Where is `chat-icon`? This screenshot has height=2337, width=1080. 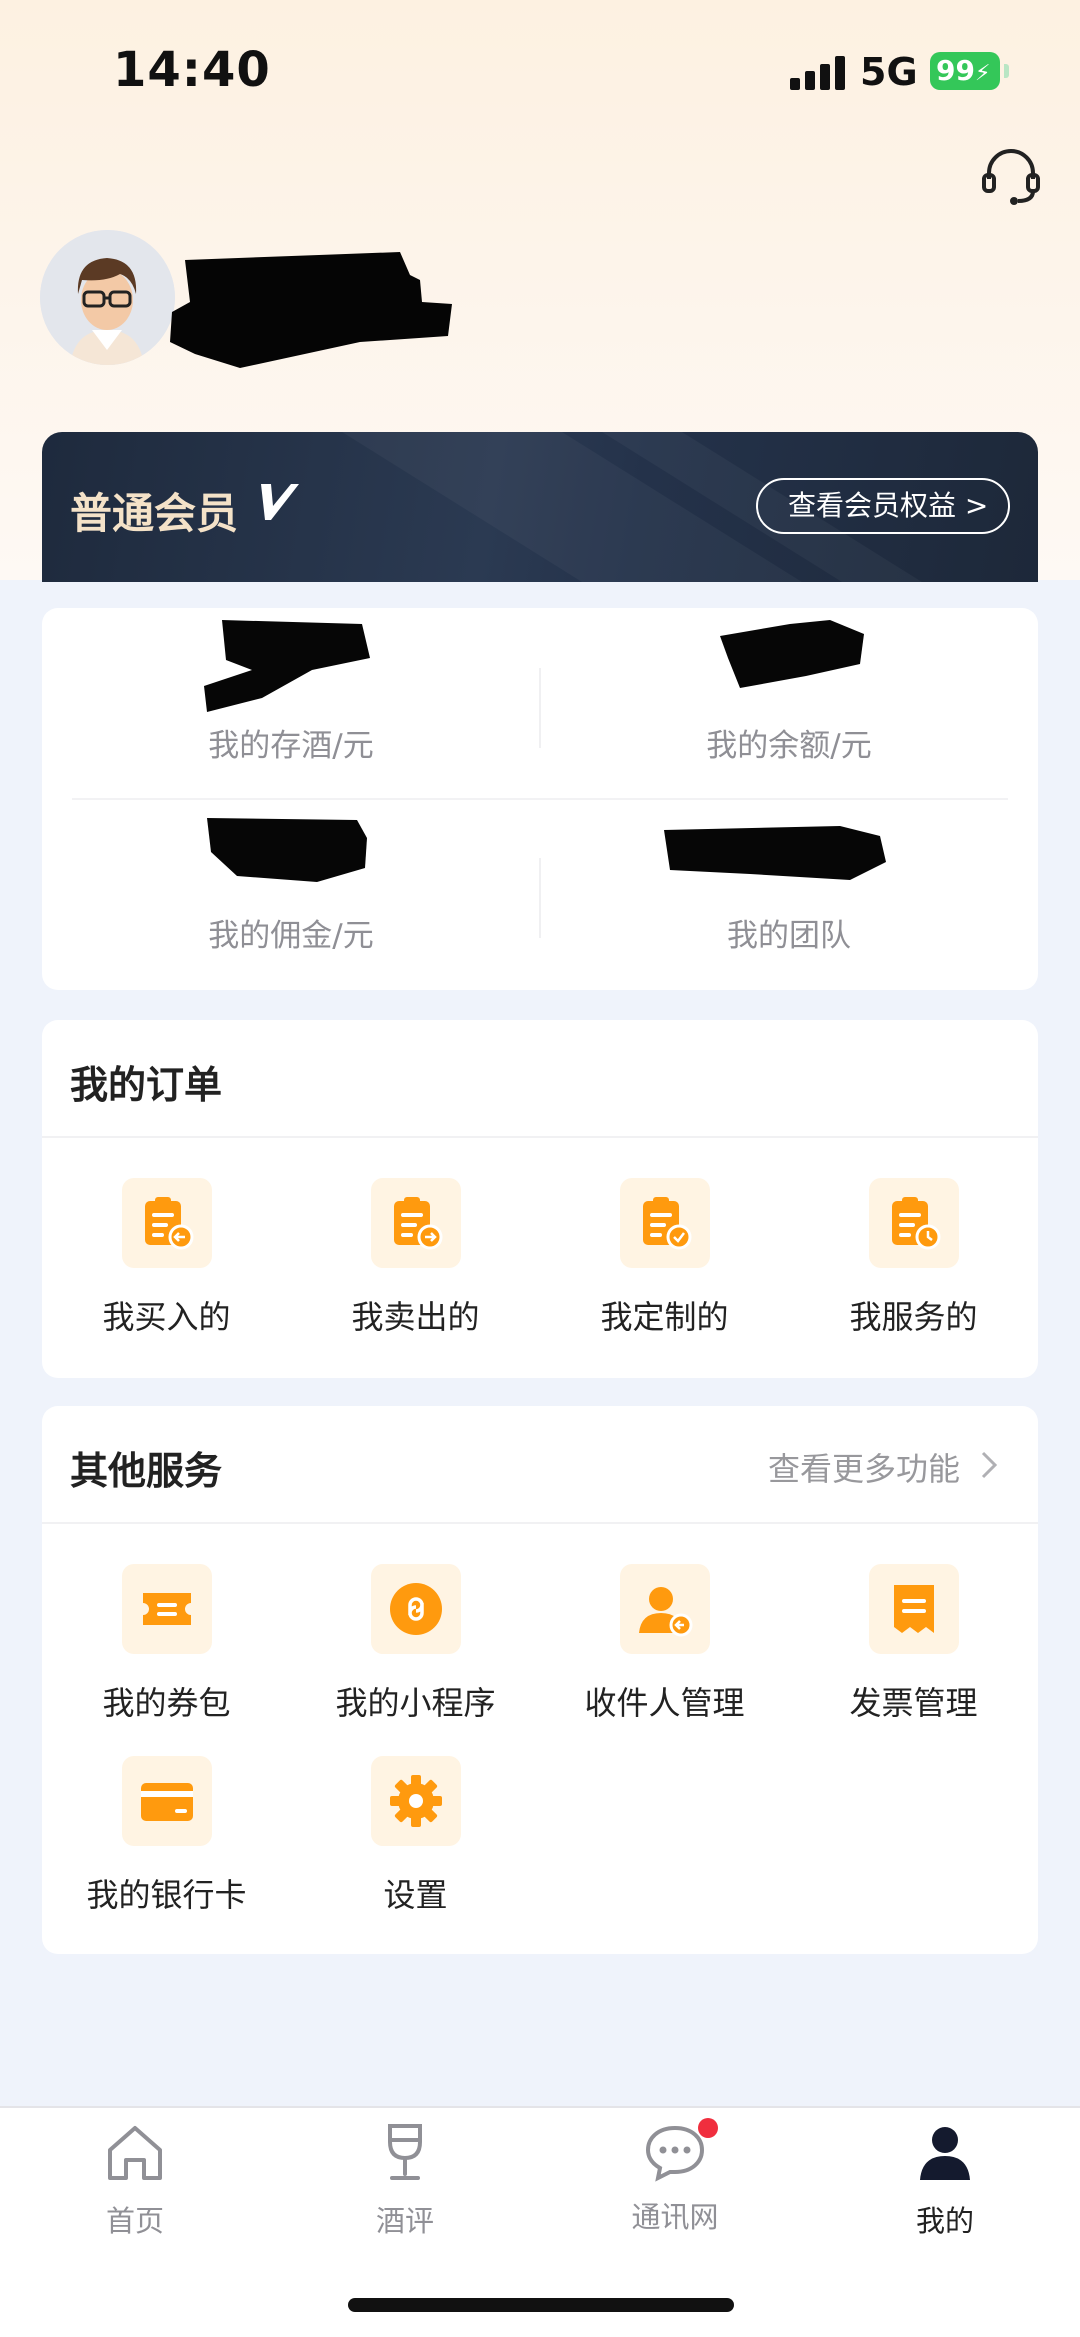
chat-icon is located at coordinates (675, 2153).